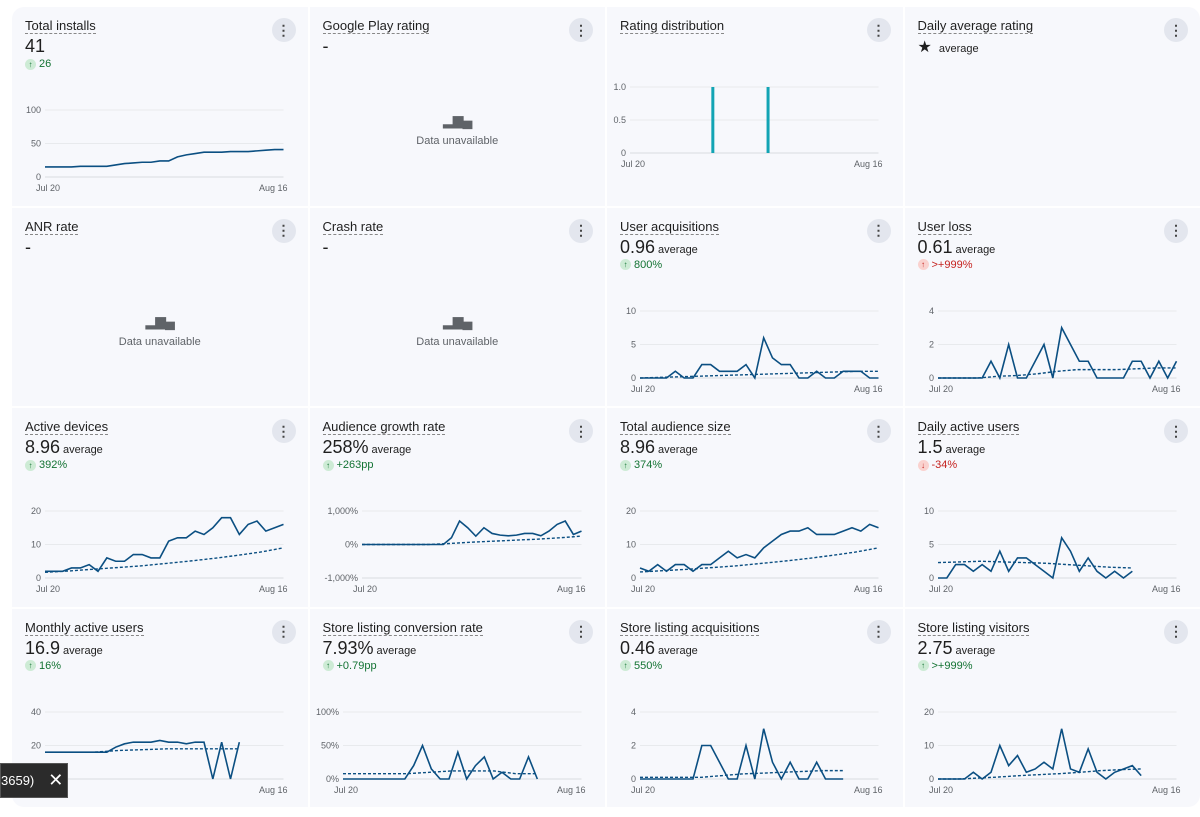  What do you see at coordinates (975, 26) in the screenshot?
I see `card-title: Daily average rating` at bounding box center [975, 26].